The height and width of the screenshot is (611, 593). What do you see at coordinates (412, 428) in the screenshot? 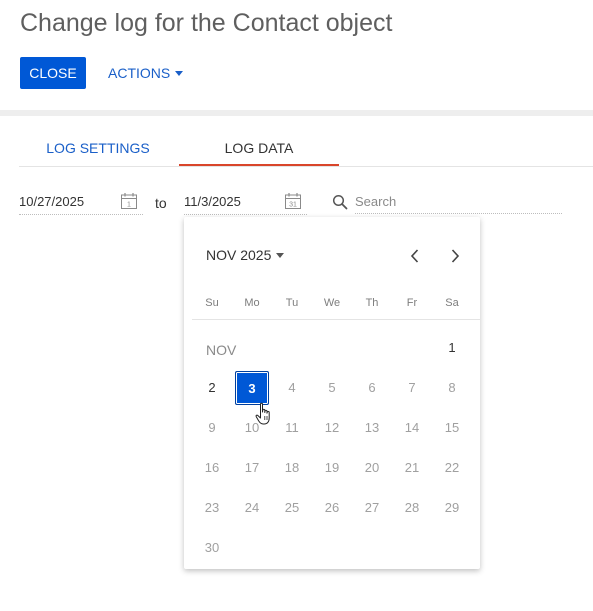
I see `calendar-day: 14` at bounding box center [412, 428].